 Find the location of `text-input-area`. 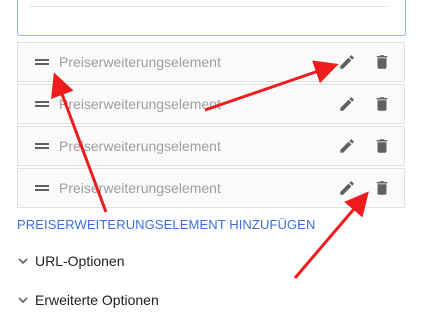

text-input-area is located at coordinates (211, 18).